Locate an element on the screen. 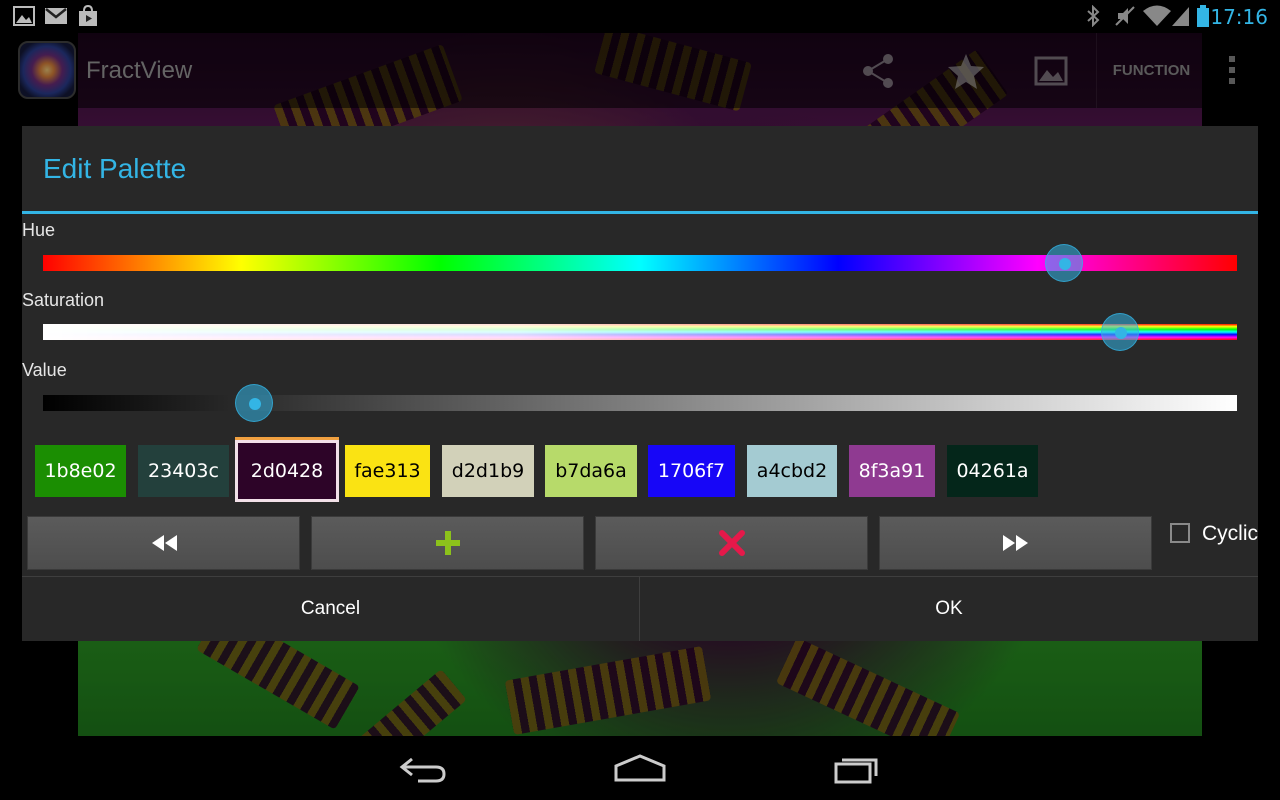  hue-slider-thumb is located at coordinates (1063, 263).